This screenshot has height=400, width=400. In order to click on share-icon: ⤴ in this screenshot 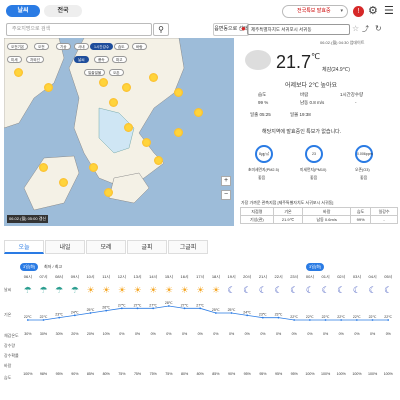, I will do `click(365, 29)`.